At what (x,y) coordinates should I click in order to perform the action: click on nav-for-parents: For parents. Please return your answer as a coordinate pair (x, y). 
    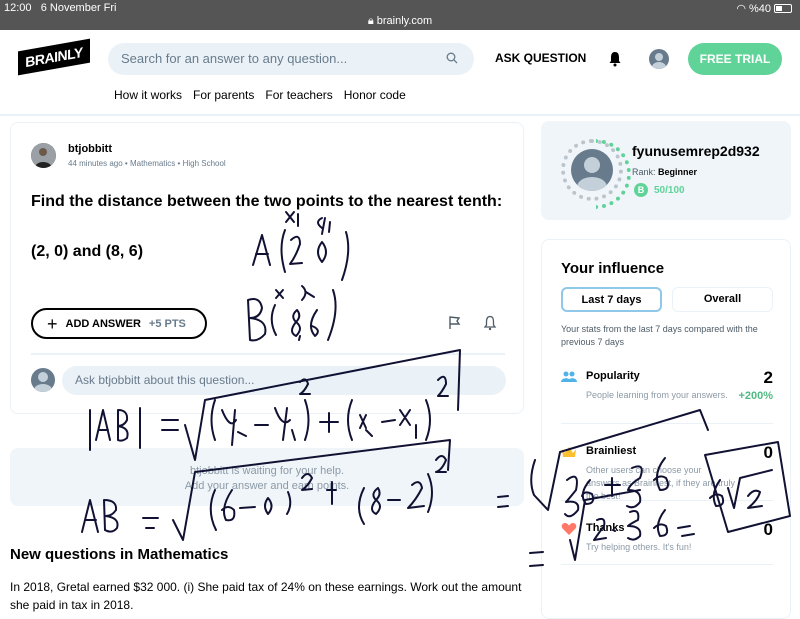
    Looking at the image, I should click on (223, 95).